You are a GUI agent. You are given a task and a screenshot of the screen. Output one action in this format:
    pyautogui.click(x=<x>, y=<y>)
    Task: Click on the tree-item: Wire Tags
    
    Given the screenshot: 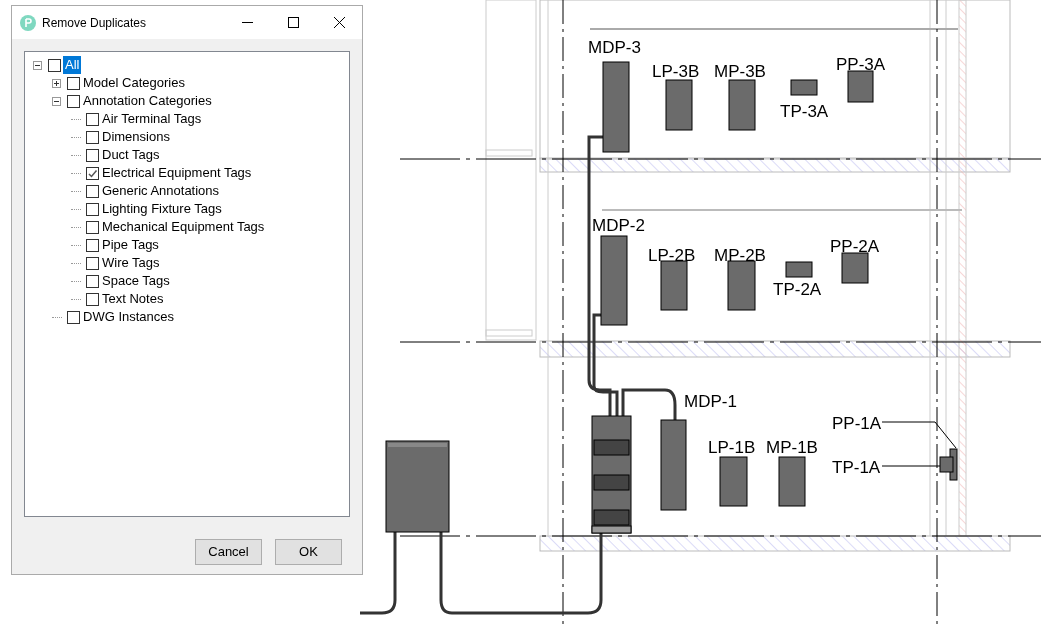 What is the action you would take?
    pyautogui.click(x=131, y=263)
    